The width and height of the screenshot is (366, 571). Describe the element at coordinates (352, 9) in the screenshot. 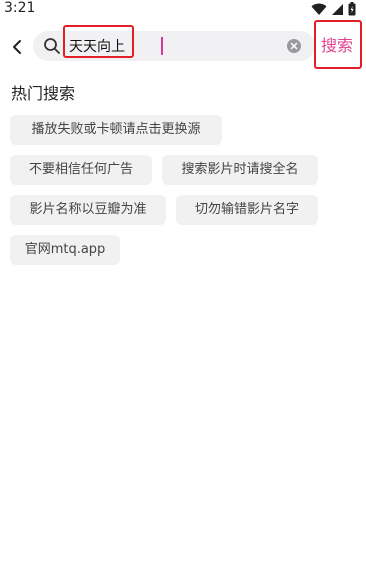

I see `battery-icon` at that location.